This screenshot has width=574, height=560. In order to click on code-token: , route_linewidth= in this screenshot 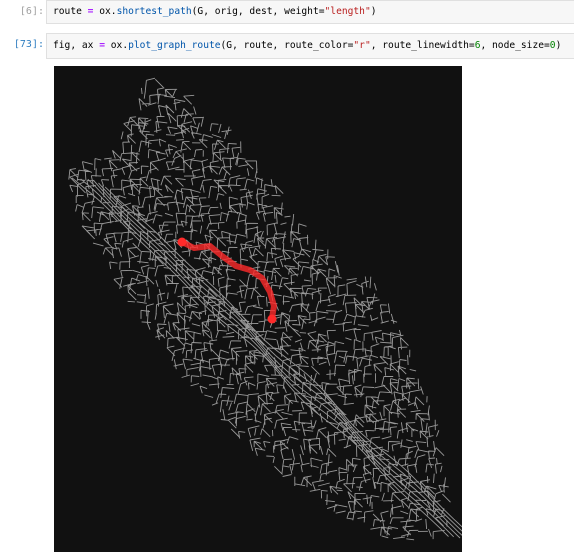, I will do `click(422, 45)`.